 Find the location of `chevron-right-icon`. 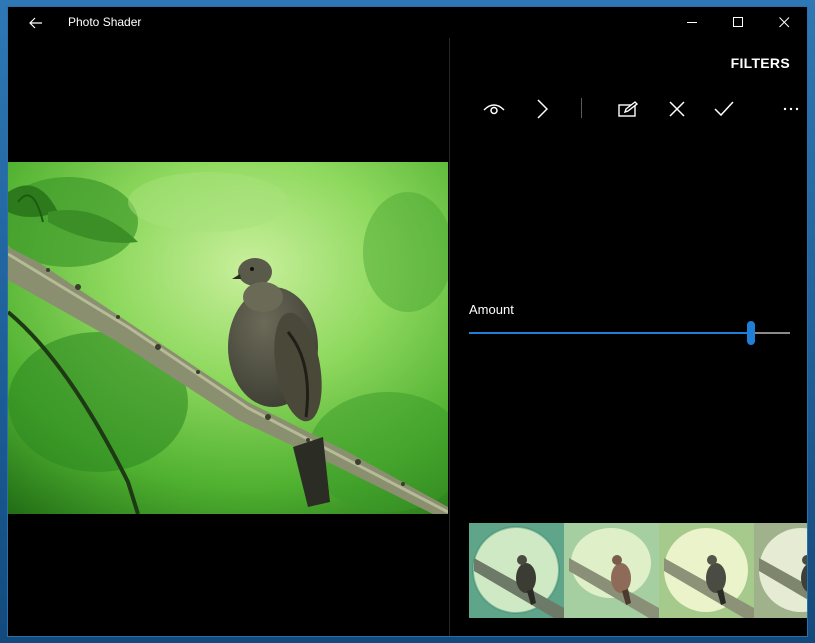

chevron-right-icon is located at coordinates (542, 109).